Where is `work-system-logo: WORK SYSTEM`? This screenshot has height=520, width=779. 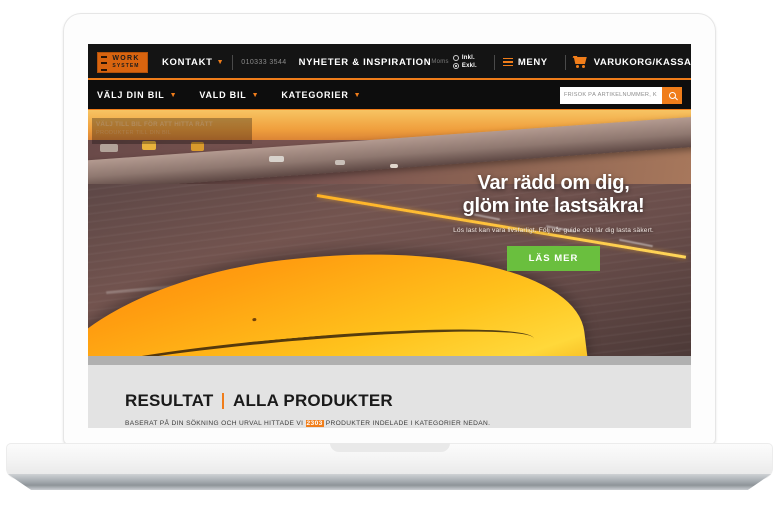
work-system-logo: WORK SYSTEM is located at coordinates (122, 62).